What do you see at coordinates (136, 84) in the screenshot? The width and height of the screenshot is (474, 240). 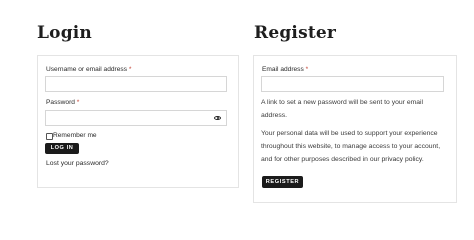 I see `username-input` at bounding box center [136, 84].